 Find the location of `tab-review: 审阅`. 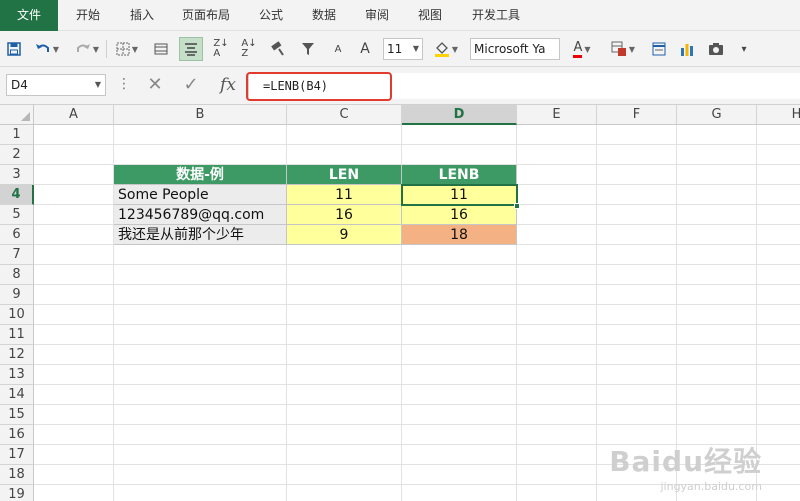

tab-review: 审阅 is located at coordinates (377, 15).